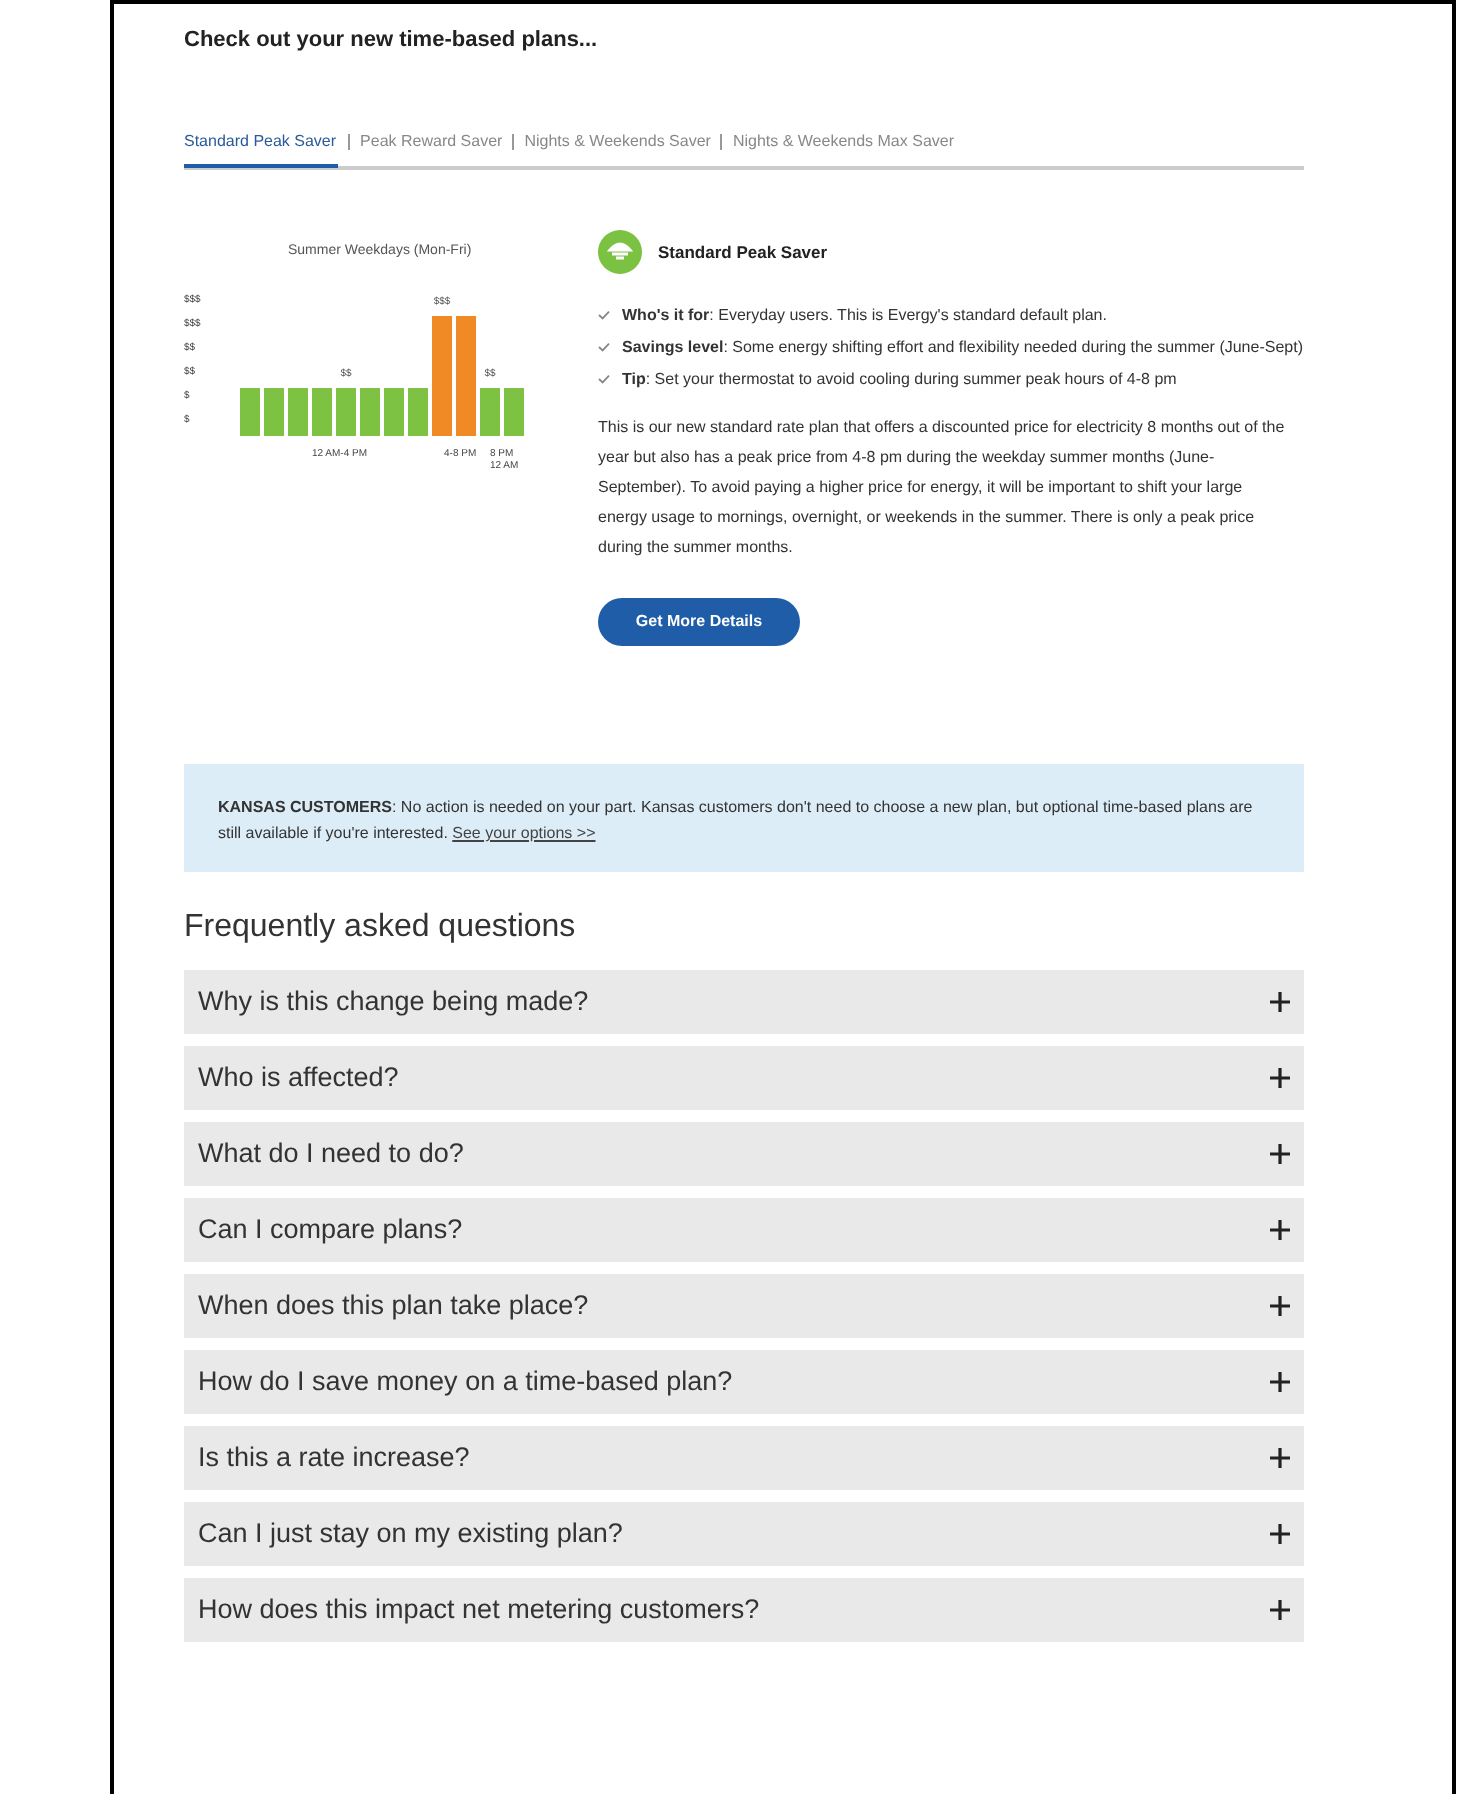  What do you see at coordinates (524, 833) in the screenshot?
I see `options-link: See your options >>` at bounding box center [524, 833].